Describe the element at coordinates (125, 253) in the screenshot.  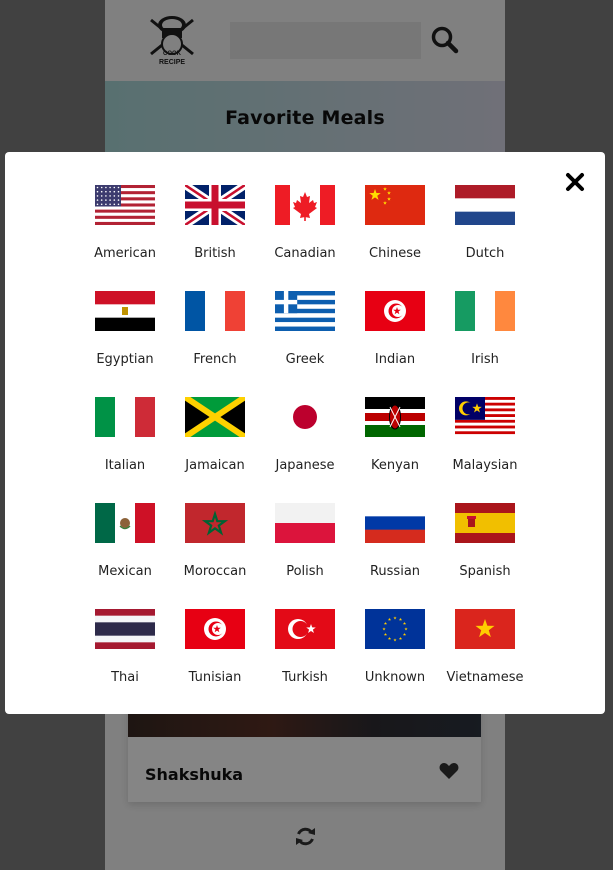
I see `area-label: American` at that location.